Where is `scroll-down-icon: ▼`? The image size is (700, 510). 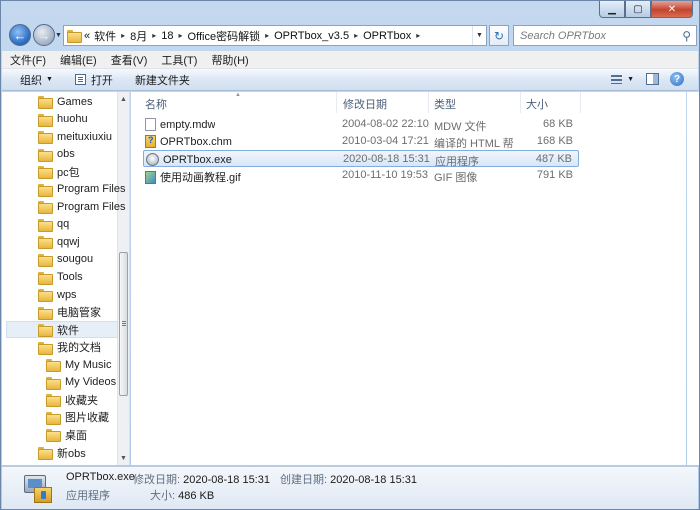 scroll-down-icon: ▼ is located at coordinates (123, 458).